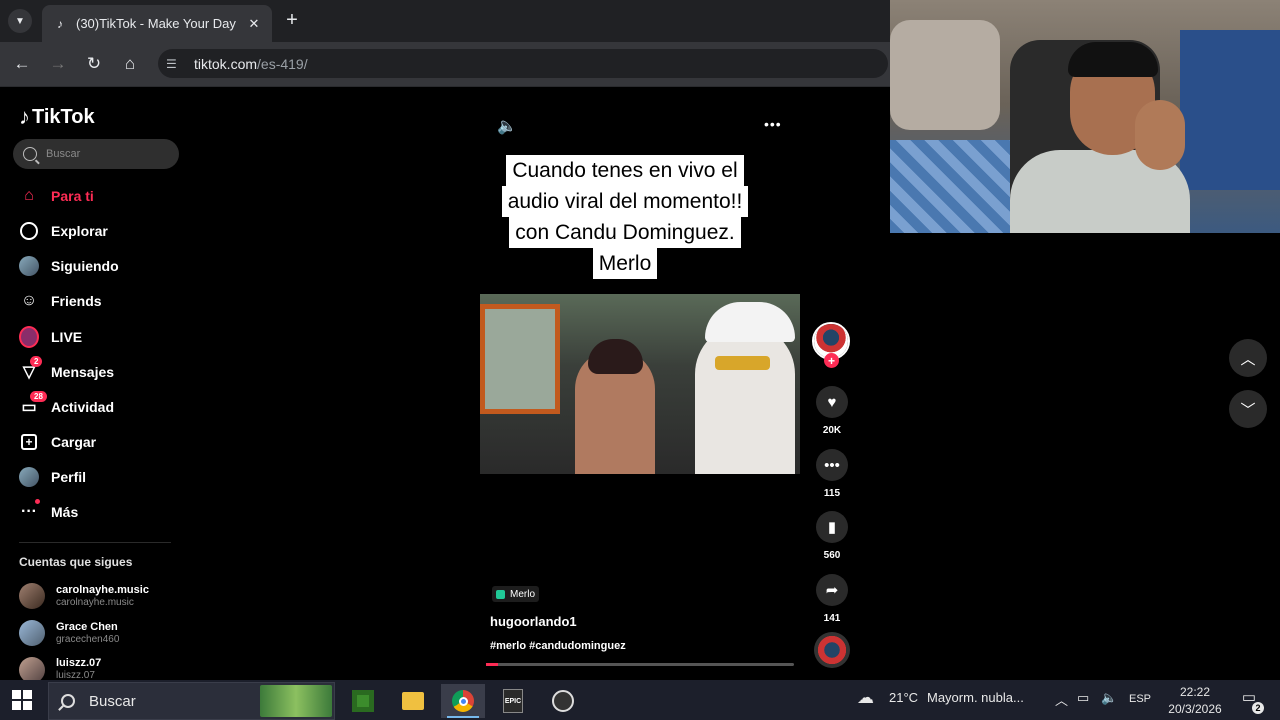 This screenshot has height=720, width=1280. What do you see at coordinates (413, 701) in the screenshot?
I see `file-explorer-icon` at bounding box center [413, 701].